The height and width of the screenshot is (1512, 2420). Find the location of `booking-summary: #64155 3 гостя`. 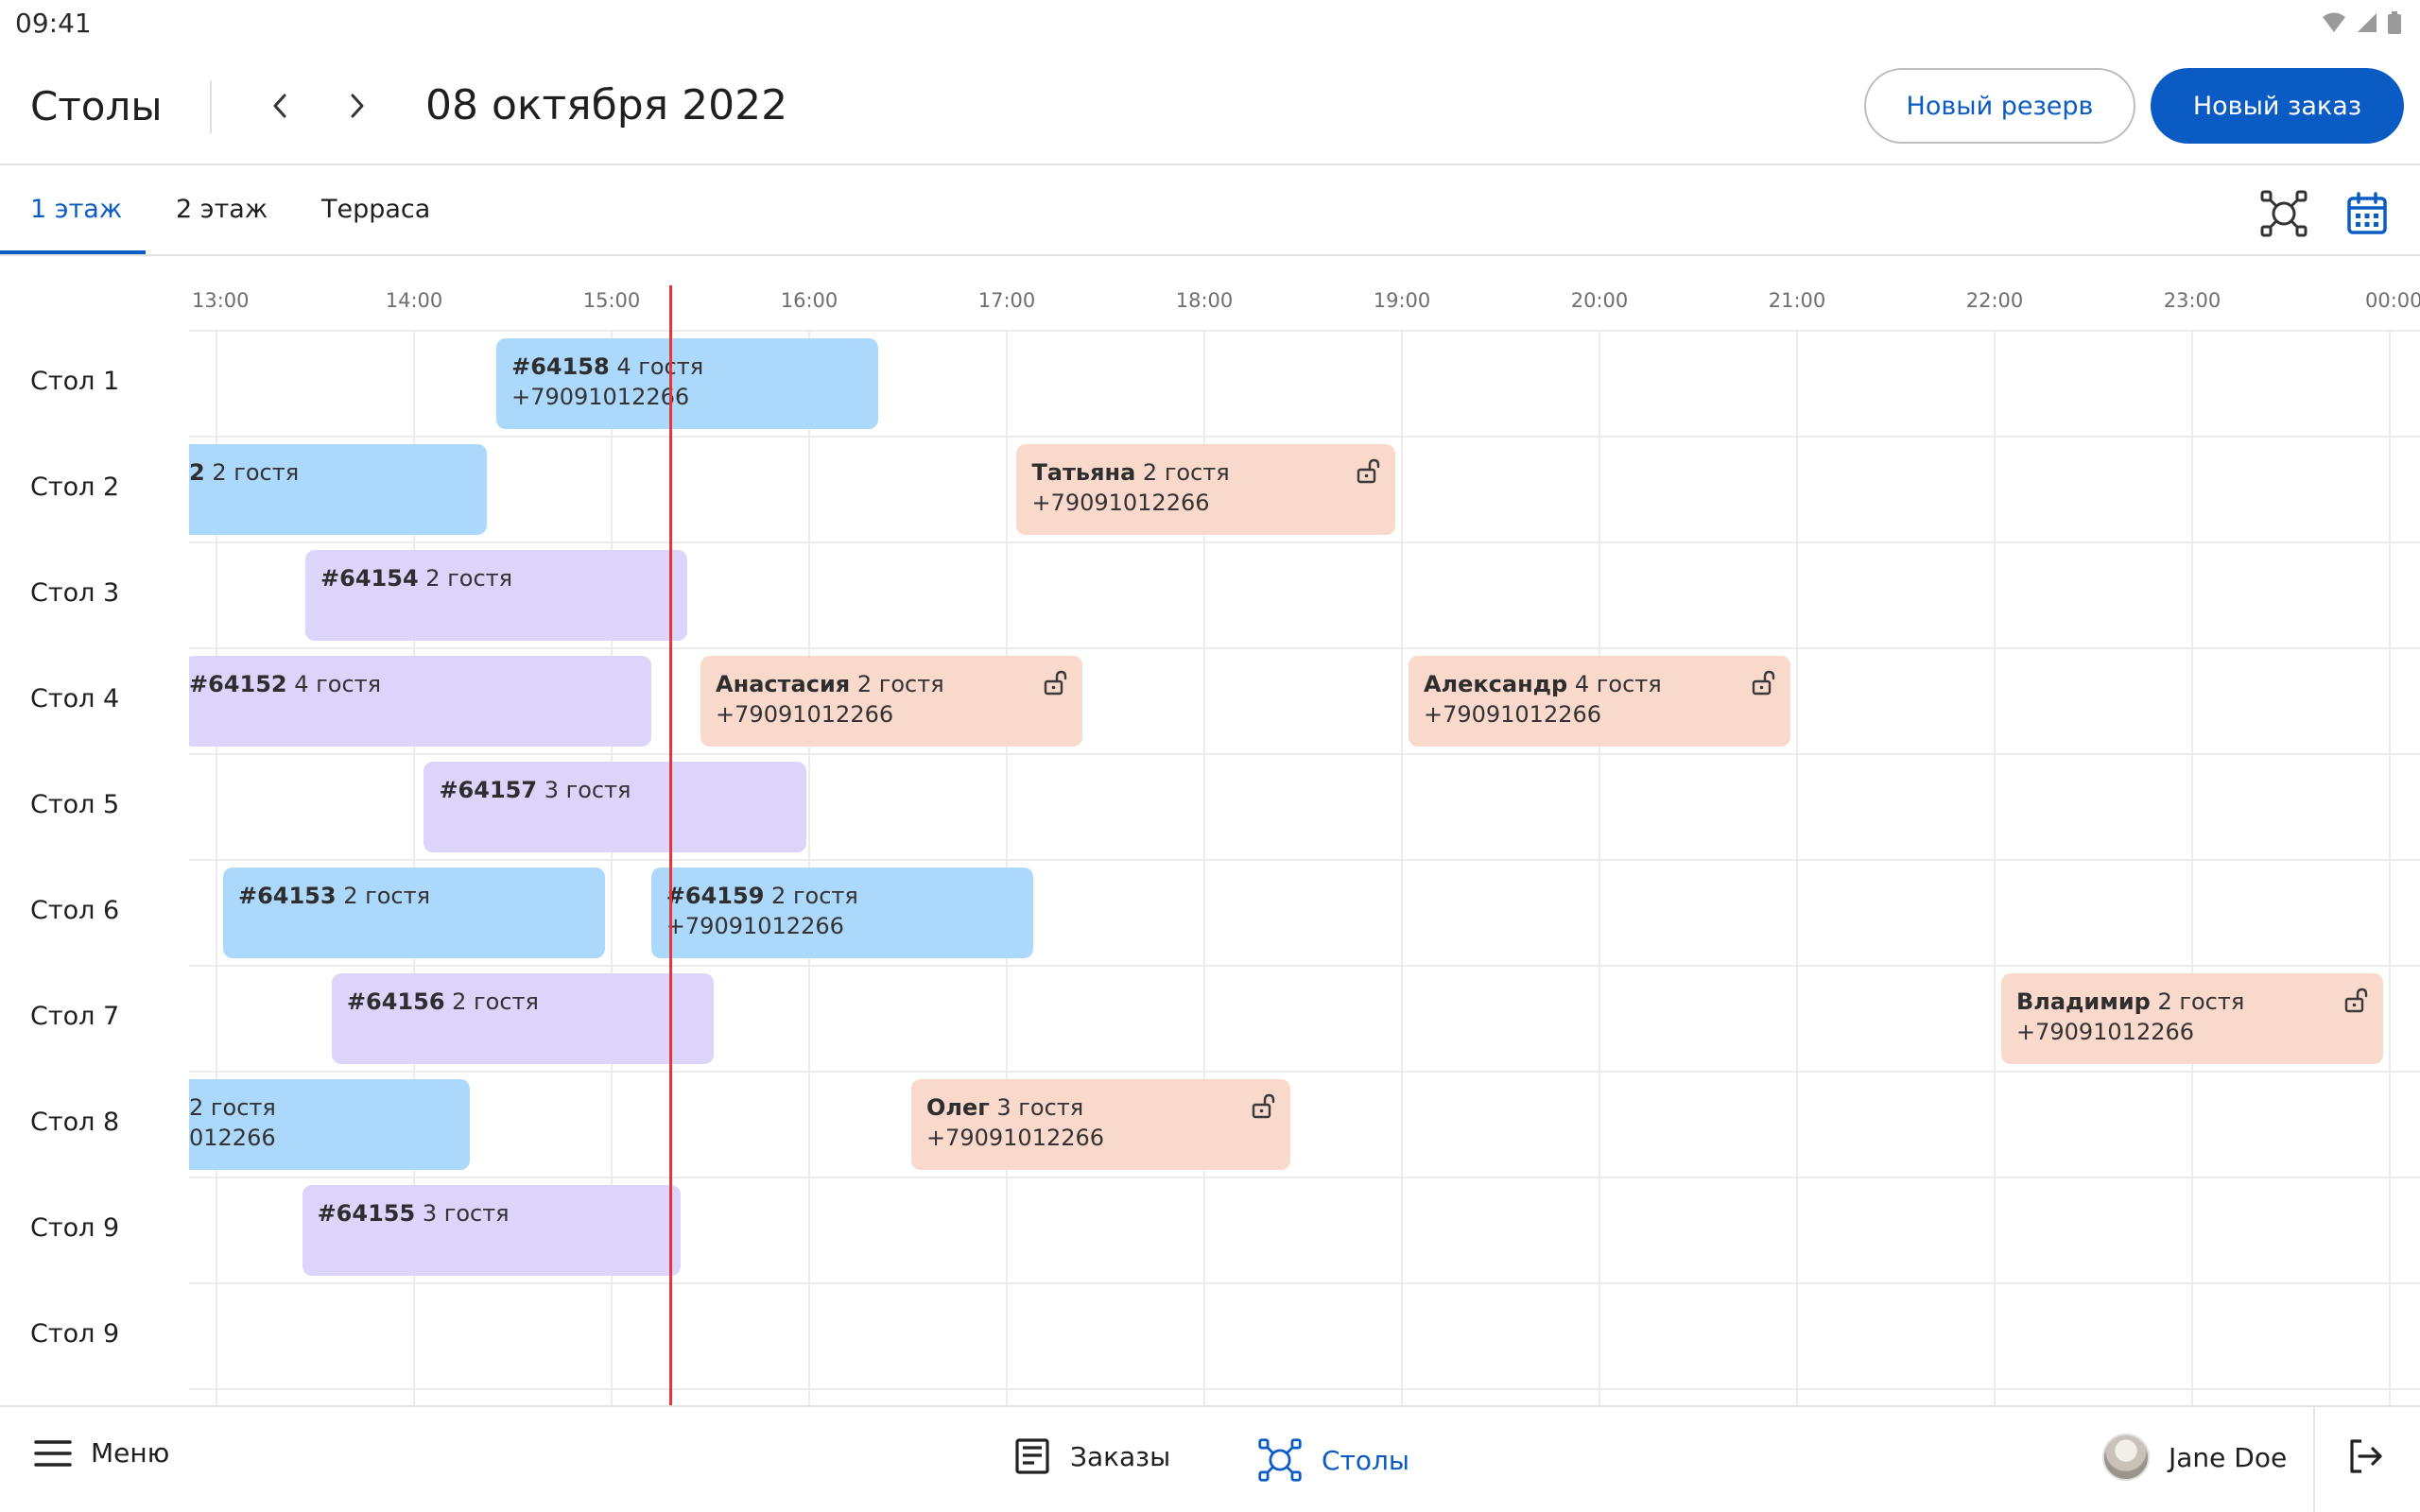

booking-summary: #64155 3 гостя is located at coordinates (492, 1213).